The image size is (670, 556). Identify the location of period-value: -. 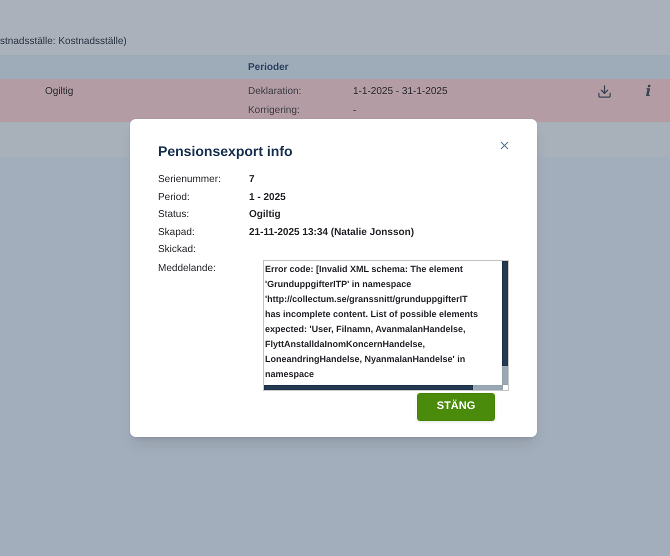
(354, 111).